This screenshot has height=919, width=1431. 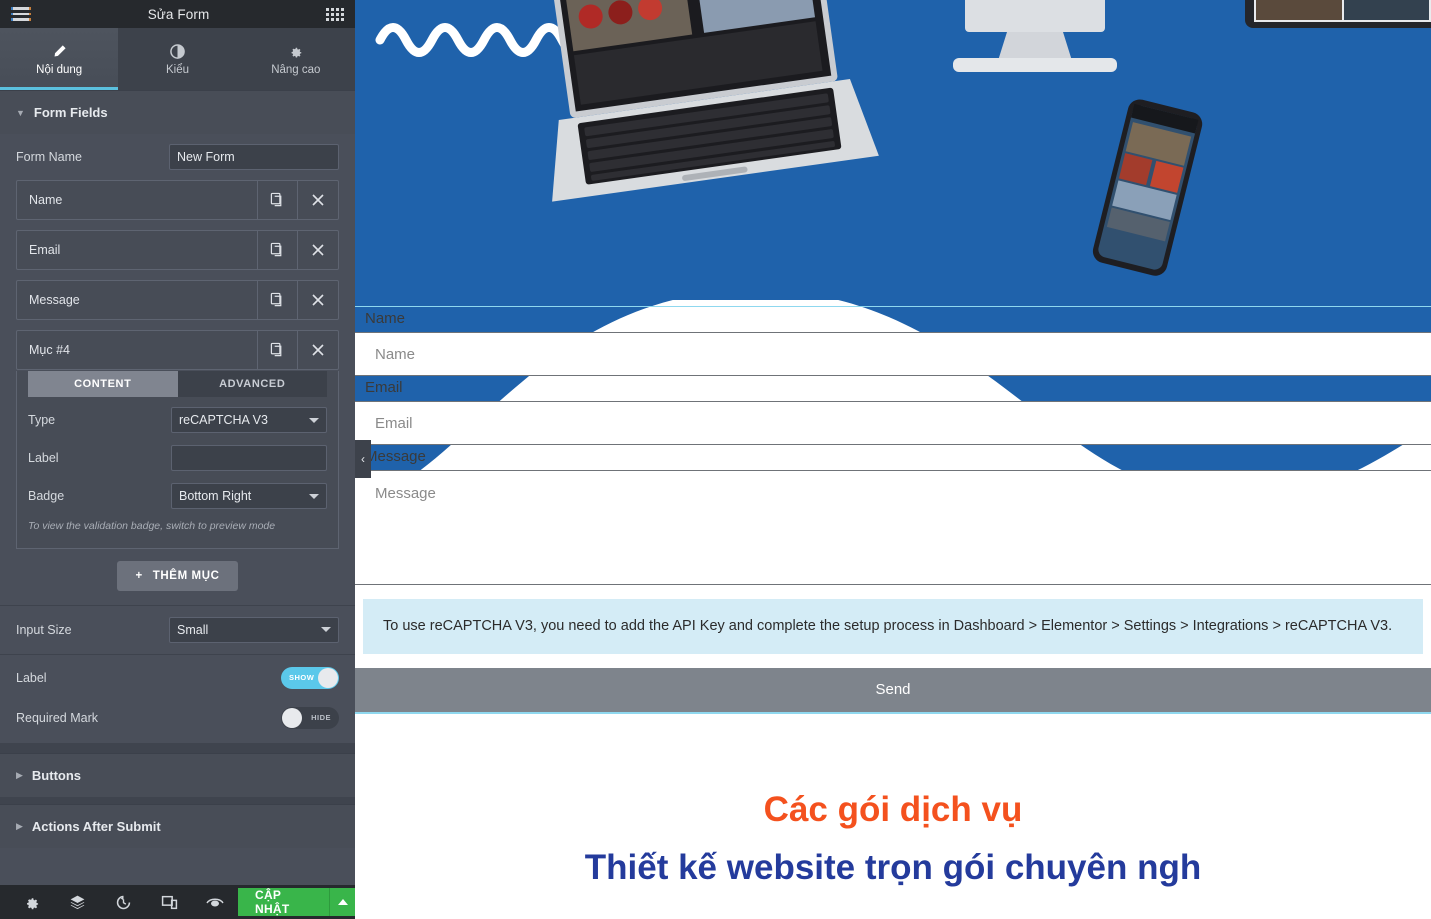 I want to click on update-options-chevron-up-icon, so click(x=342, y=902).